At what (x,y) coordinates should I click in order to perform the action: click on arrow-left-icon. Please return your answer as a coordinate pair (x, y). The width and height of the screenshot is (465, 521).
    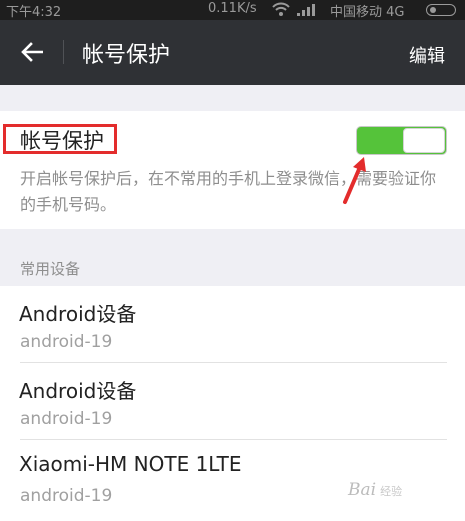
    Looking at the image, I should click on (32, 52).